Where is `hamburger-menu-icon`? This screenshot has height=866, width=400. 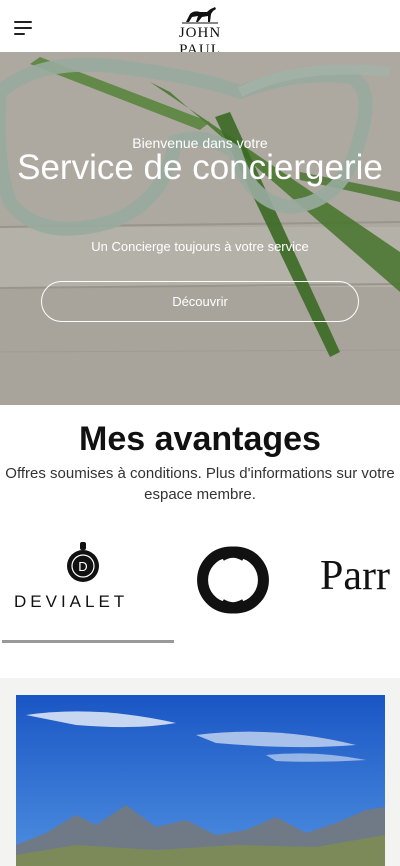 hamburger-menu-icon is located at coordinates (25, 27).